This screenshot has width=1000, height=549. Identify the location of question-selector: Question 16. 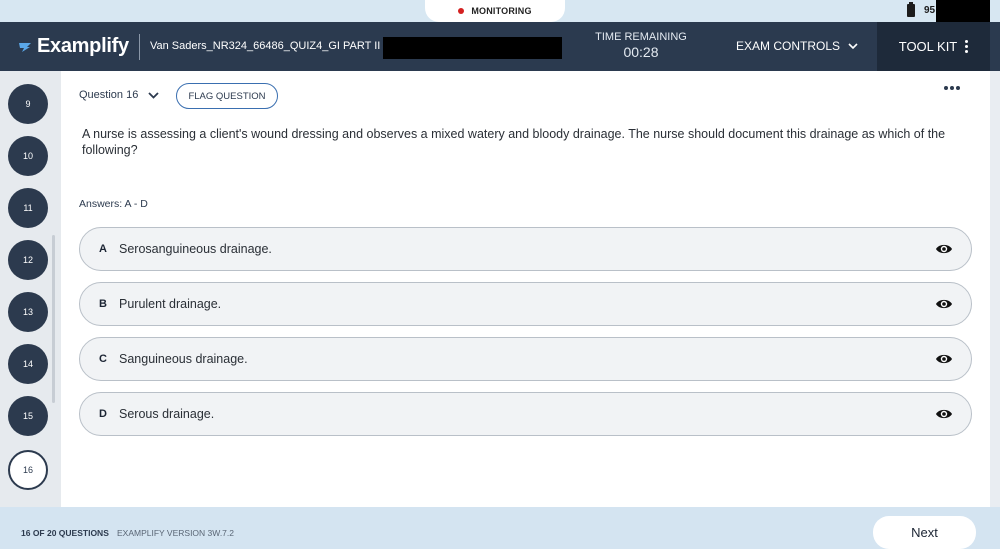
(119, 95).